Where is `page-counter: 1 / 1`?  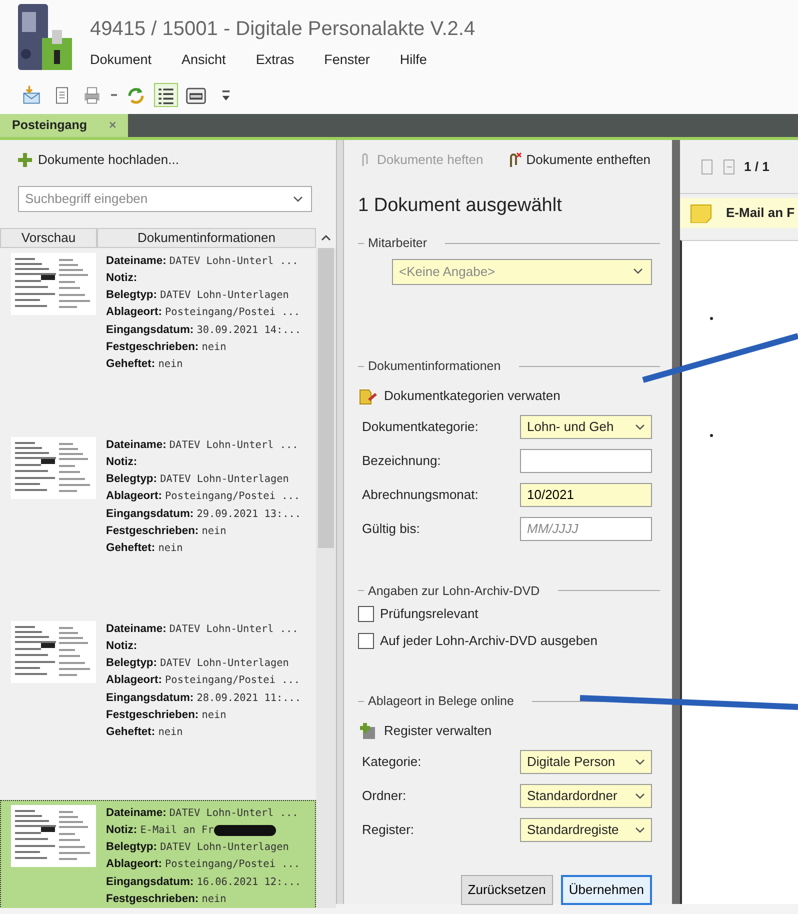 page-counter: 1 / 1 is located at coordinates (757, 167).